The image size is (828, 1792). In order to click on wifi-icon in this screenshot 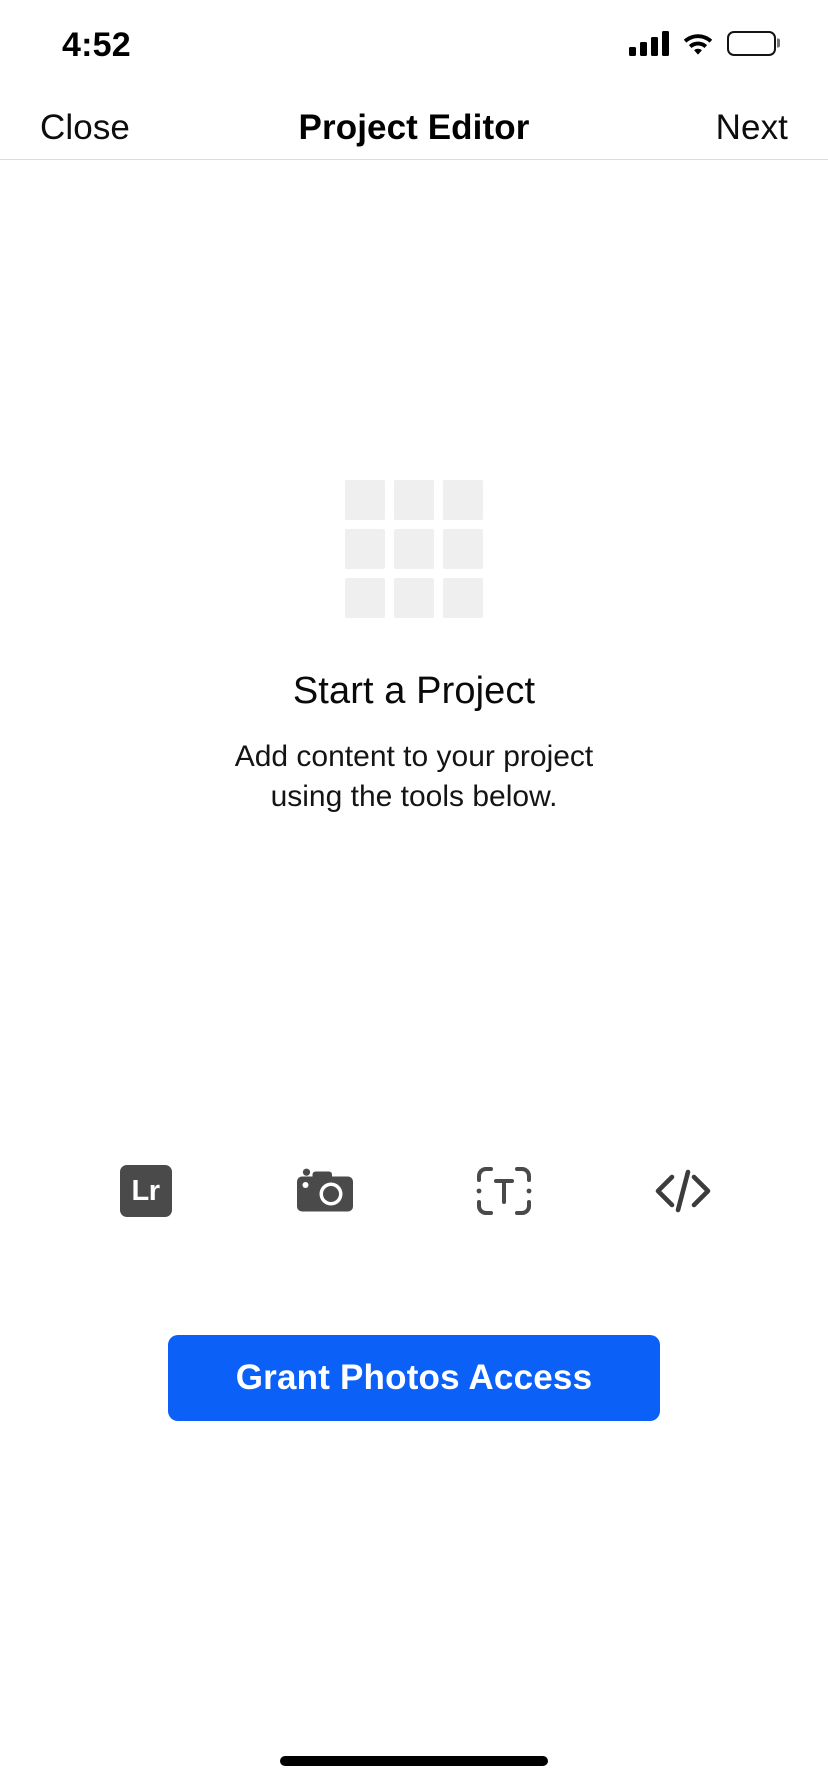, I will do `click(698, 43)`.